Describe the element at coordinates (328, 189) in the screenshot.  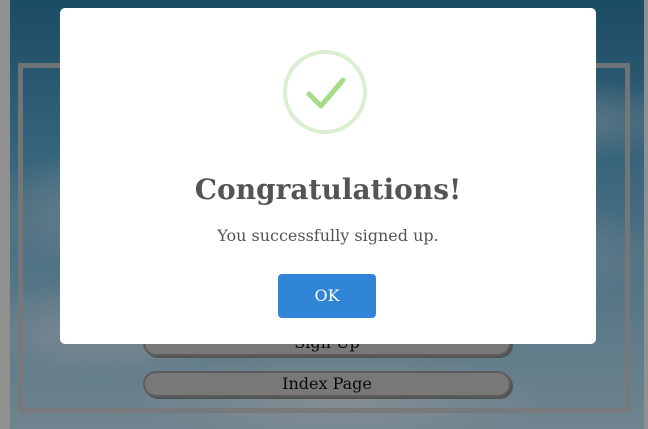
I see `dialog-title: Congratulations!` at that location.